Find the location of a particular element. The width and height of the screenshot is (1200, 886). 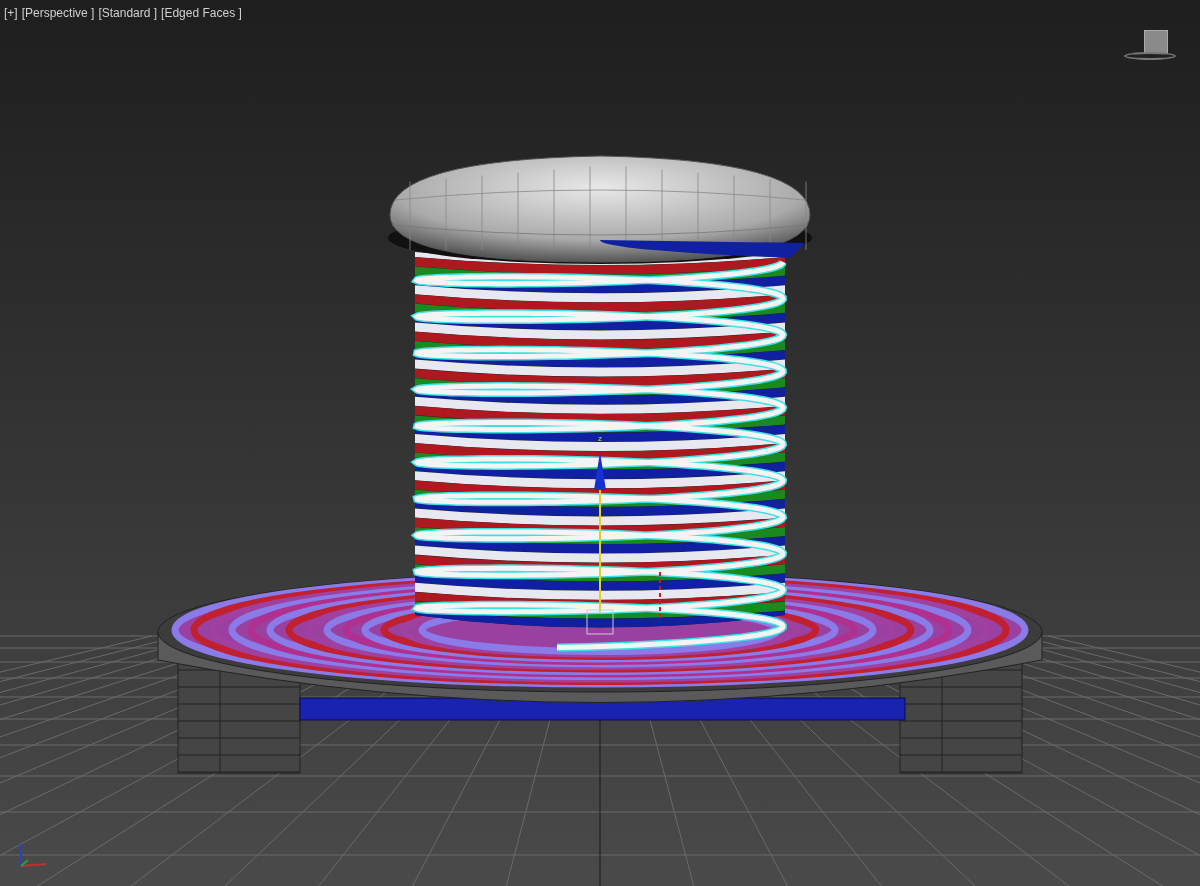

viewport-label: [Perspective ] is located at coordinates (58, 13).